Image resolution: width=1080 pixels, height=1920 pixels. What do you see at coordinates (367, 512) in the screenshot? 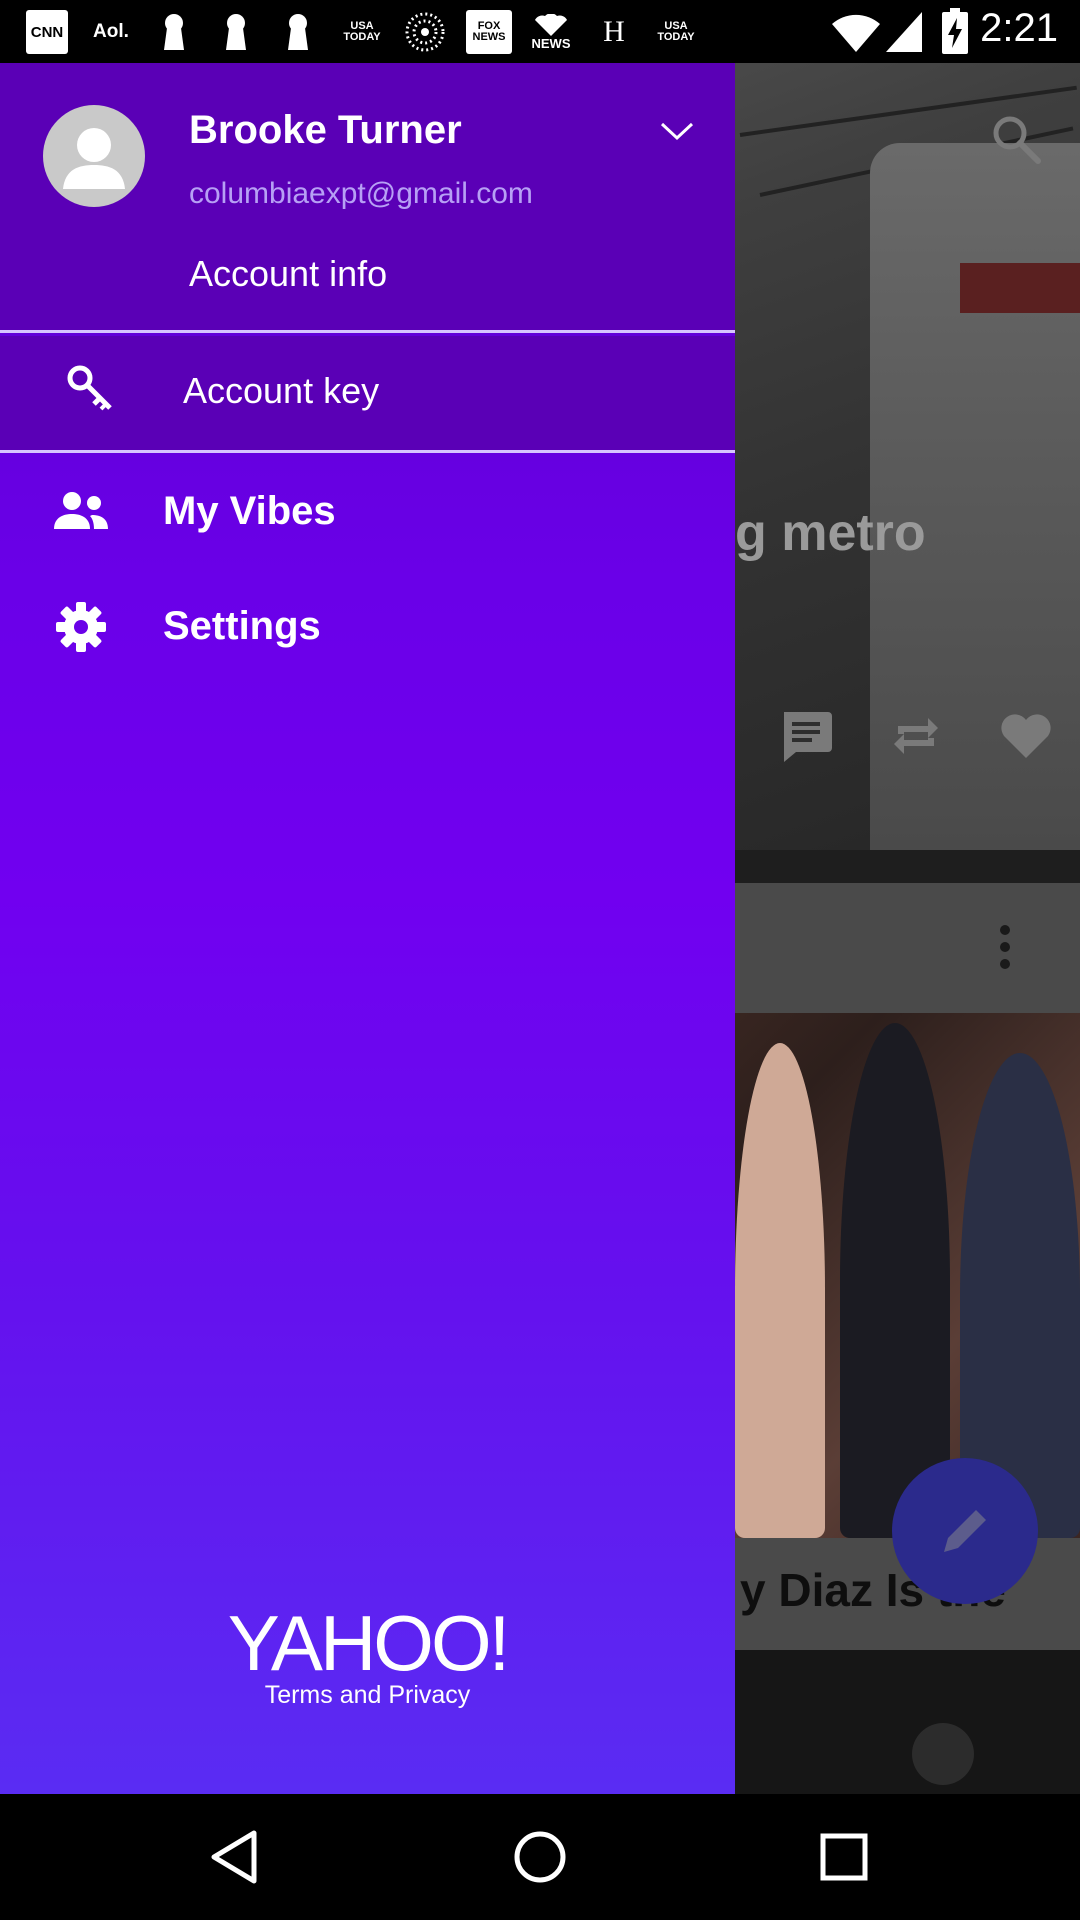
I see `menu-item-my-vibes: My Vibes` at bounding box center [367, 512].